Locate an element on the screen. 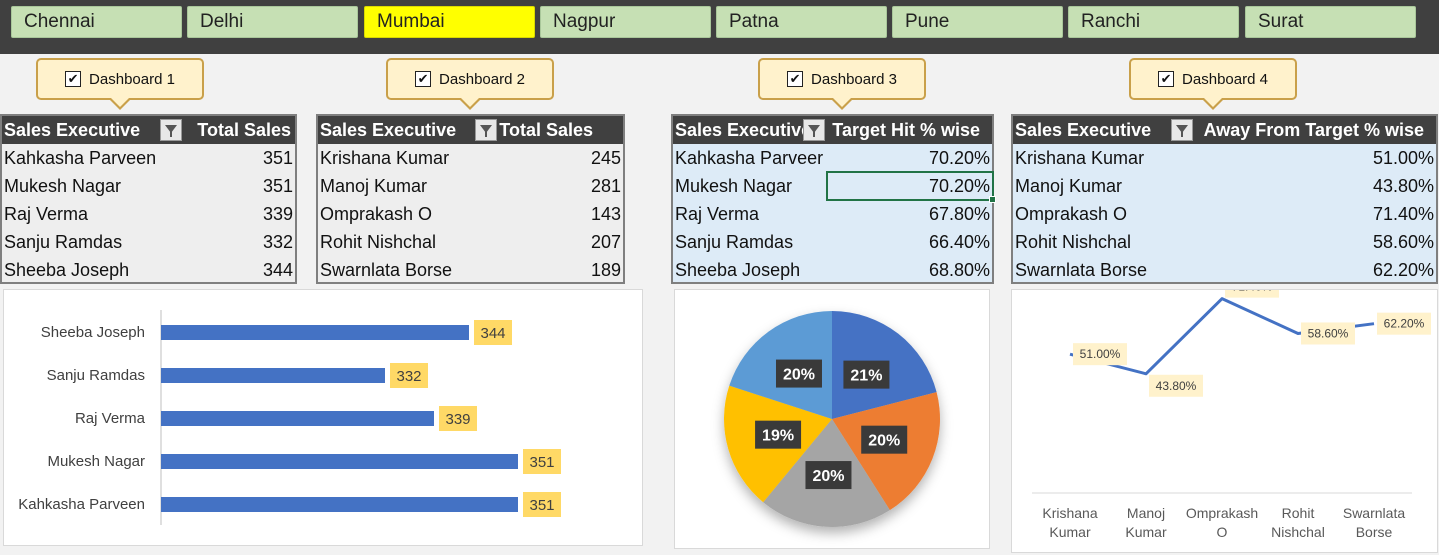 Image resolution: width=1439 pixels, height=555 pixels. slicer-item-patna: Patna is located at coordinates (801, 22).